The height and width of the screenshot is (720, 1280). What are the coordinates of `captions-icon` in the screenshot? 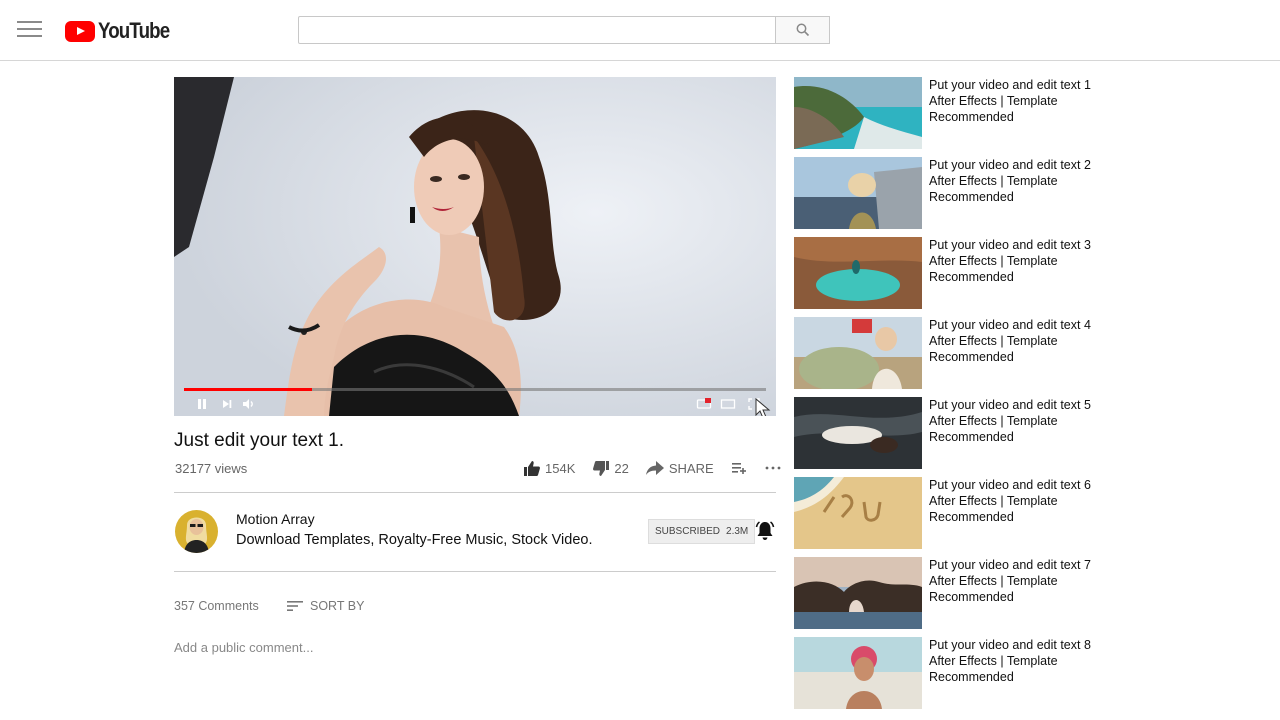 It's located at (704, 404).